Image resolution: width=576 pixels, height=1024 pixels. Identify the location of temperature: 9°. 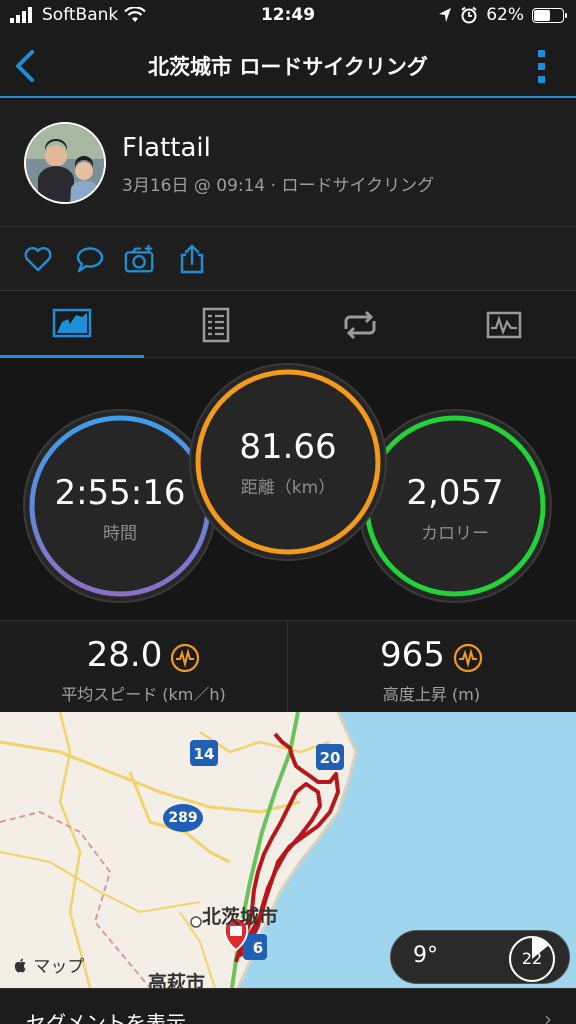
(425, 955).